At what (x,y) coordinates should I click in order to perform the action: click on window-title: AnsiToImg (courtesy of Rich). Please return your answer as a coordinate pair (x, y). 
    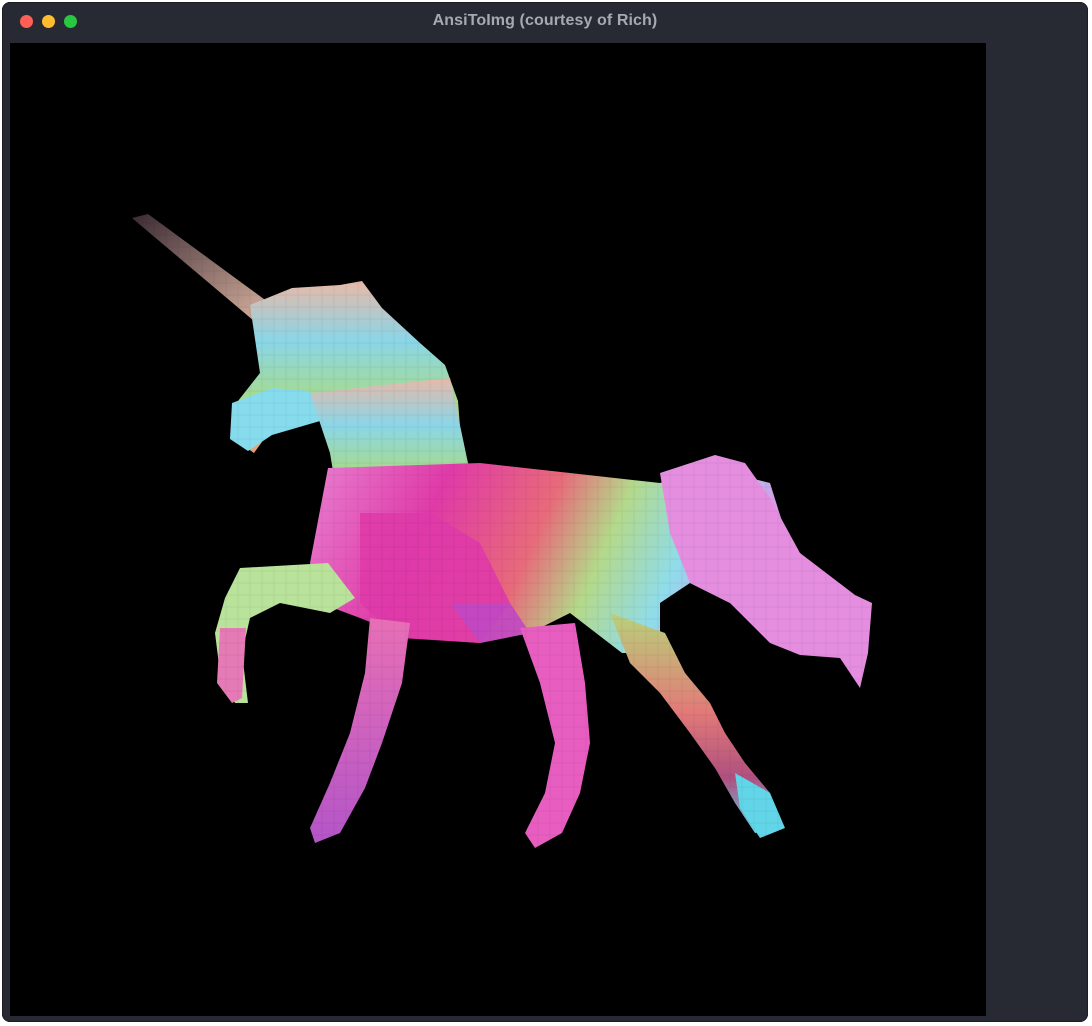
    Looking at the image, I should click on (545, 20).